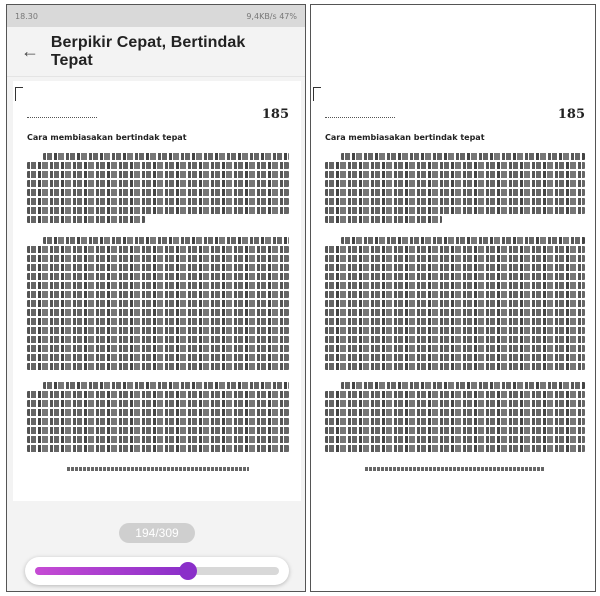 The image size is (600, 596). I want to click on page-counter-badge: 194/309, so click(157, 533).